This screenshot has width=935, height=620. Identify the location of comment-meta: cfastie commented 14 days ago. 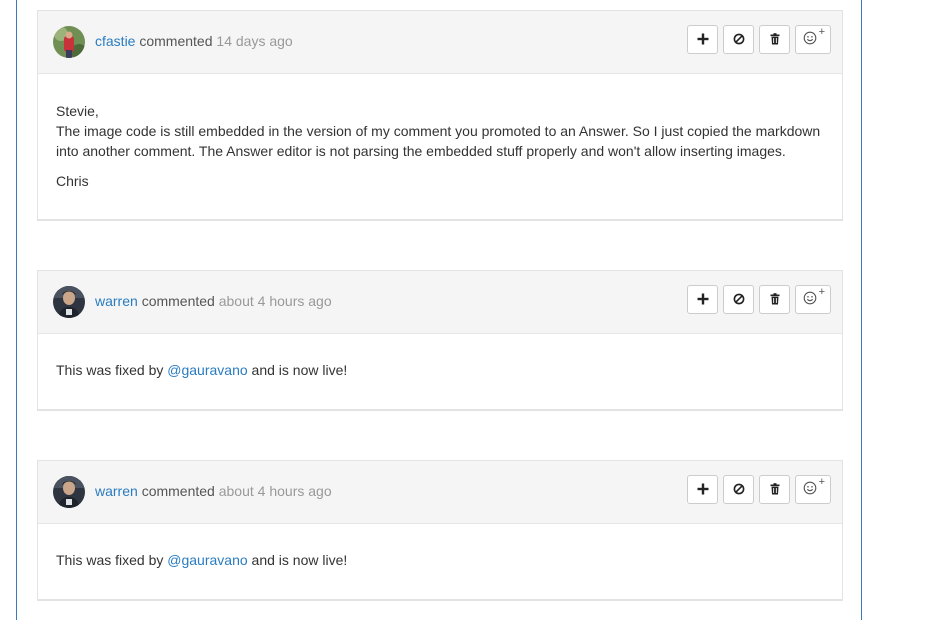
(194, 41).